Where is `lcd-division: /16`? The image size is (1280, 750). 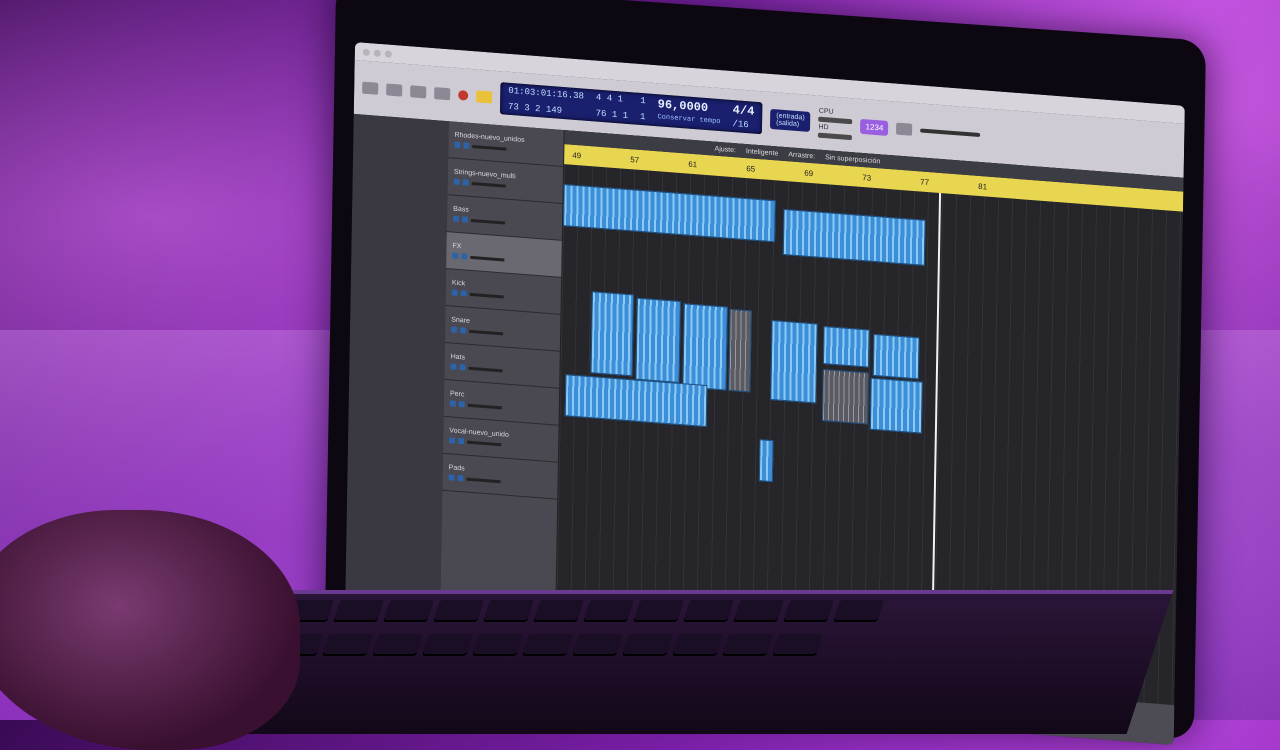 lcd-division: /16 is located at coordinates (740, 125).